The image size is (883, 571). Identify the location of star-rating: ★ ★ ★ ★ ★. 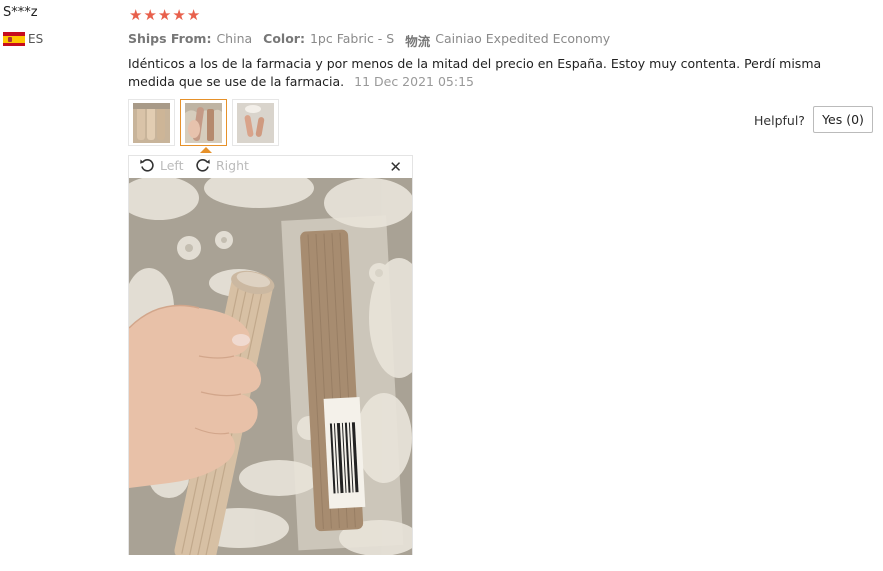
(164, 15).